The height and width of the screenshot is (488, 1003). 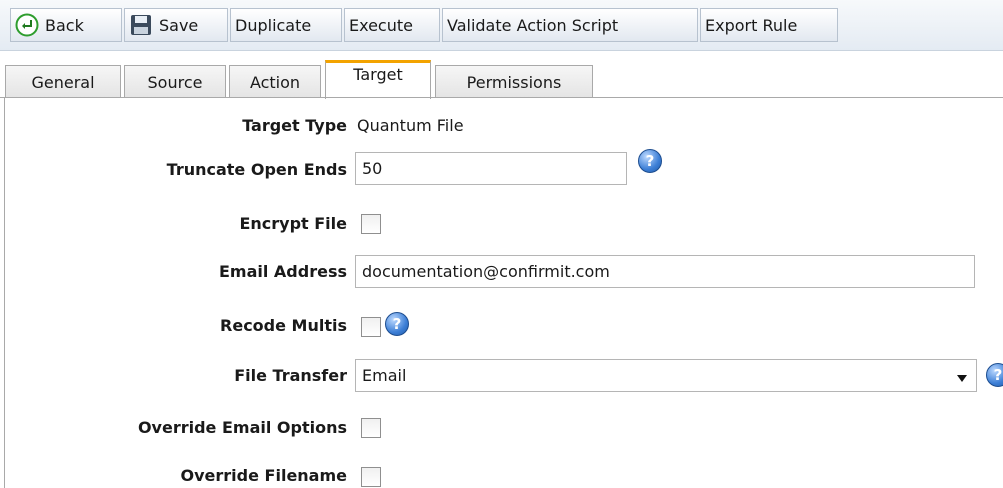 I want to click on duplicate-button: Duplicate, so click(x=286, y=25).